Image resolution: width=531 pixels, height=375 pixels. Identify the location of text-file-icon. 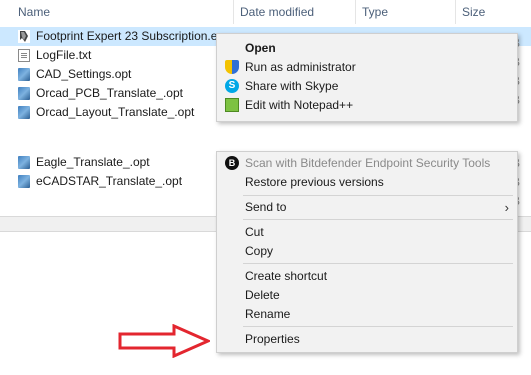
(24, 55).